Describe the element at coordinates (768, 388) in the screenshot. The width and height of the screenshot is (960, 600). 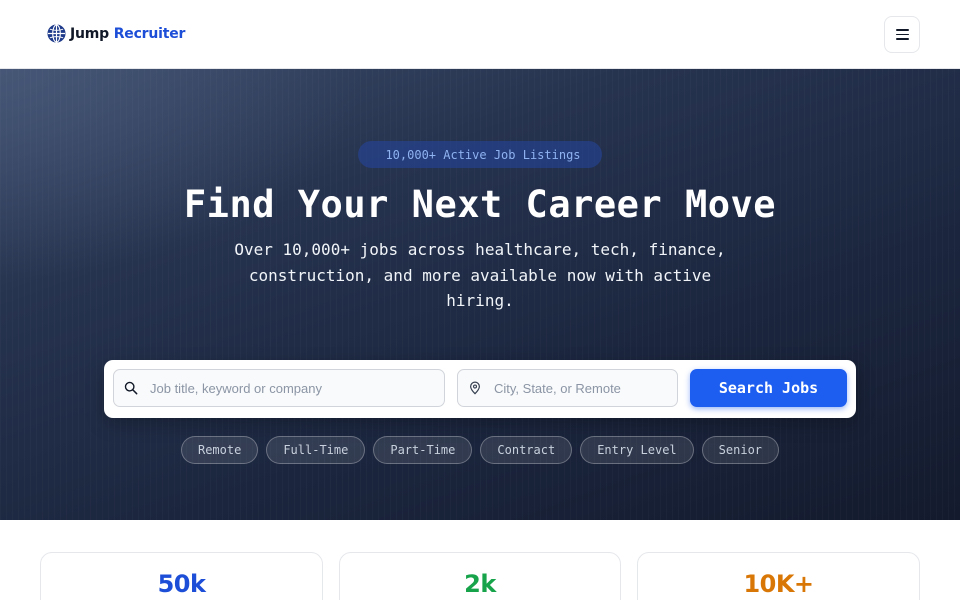
I see `search-jobs-button: Search Jobs` at that location.